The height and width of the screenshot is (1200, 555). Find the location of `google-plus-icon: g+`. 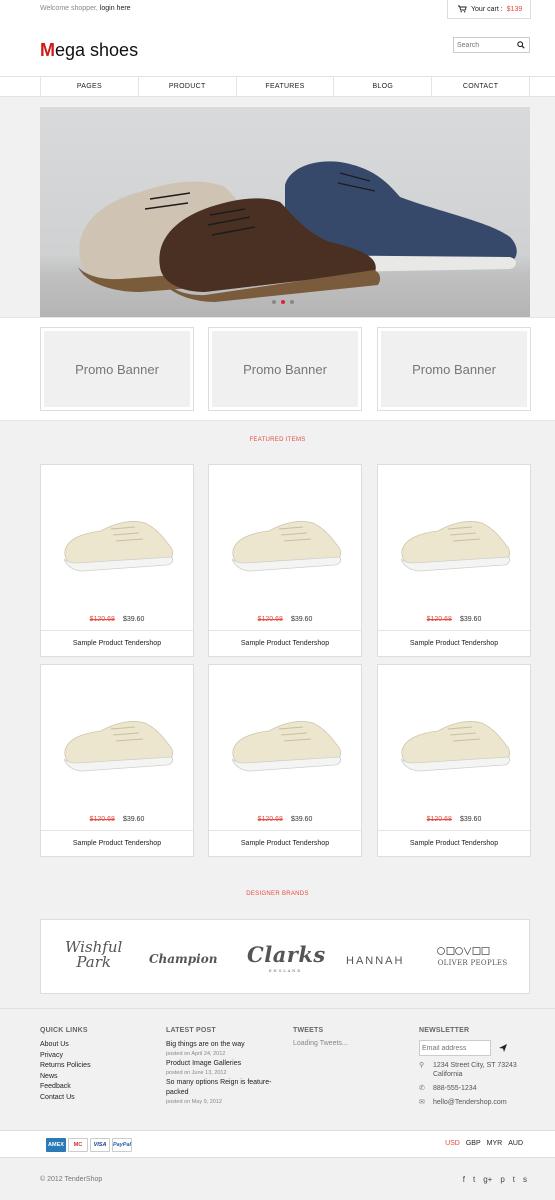

google-plus-icon: g+ is located at coordinates (487, 1179).